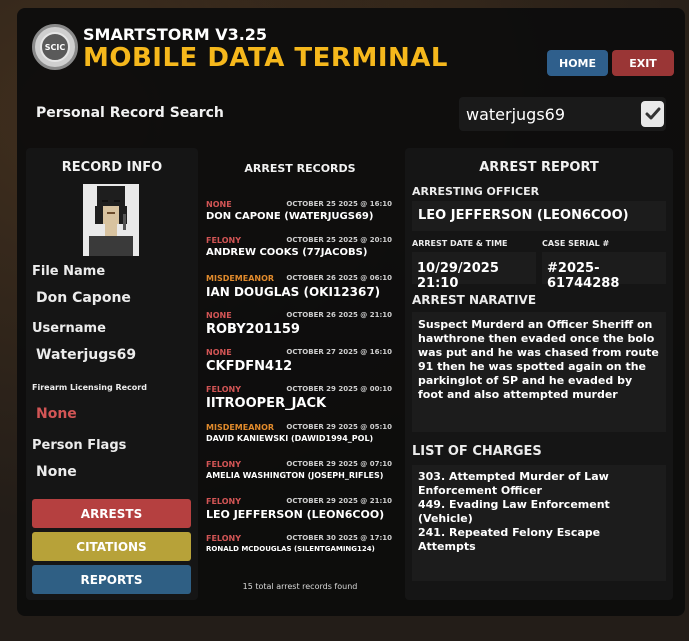  I want to click on app-title: MOBILE DATA TERMINAL, so click(265, 58).